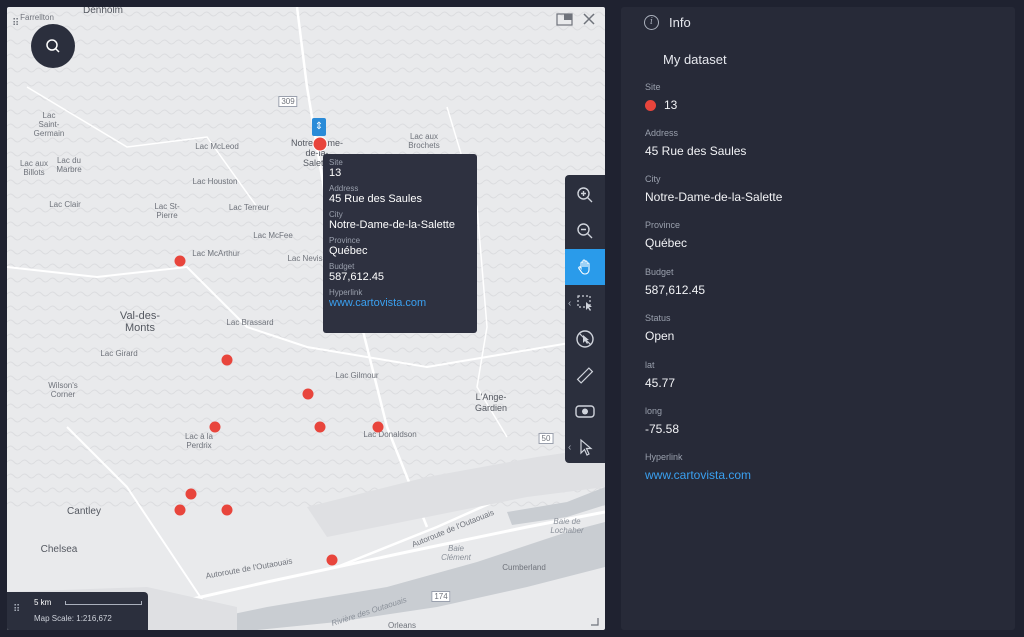 Image resolution: width=1024 pixels, height=637 pixels. I want to click on field-value: 45 Rue des Saules, so click(696, 151).